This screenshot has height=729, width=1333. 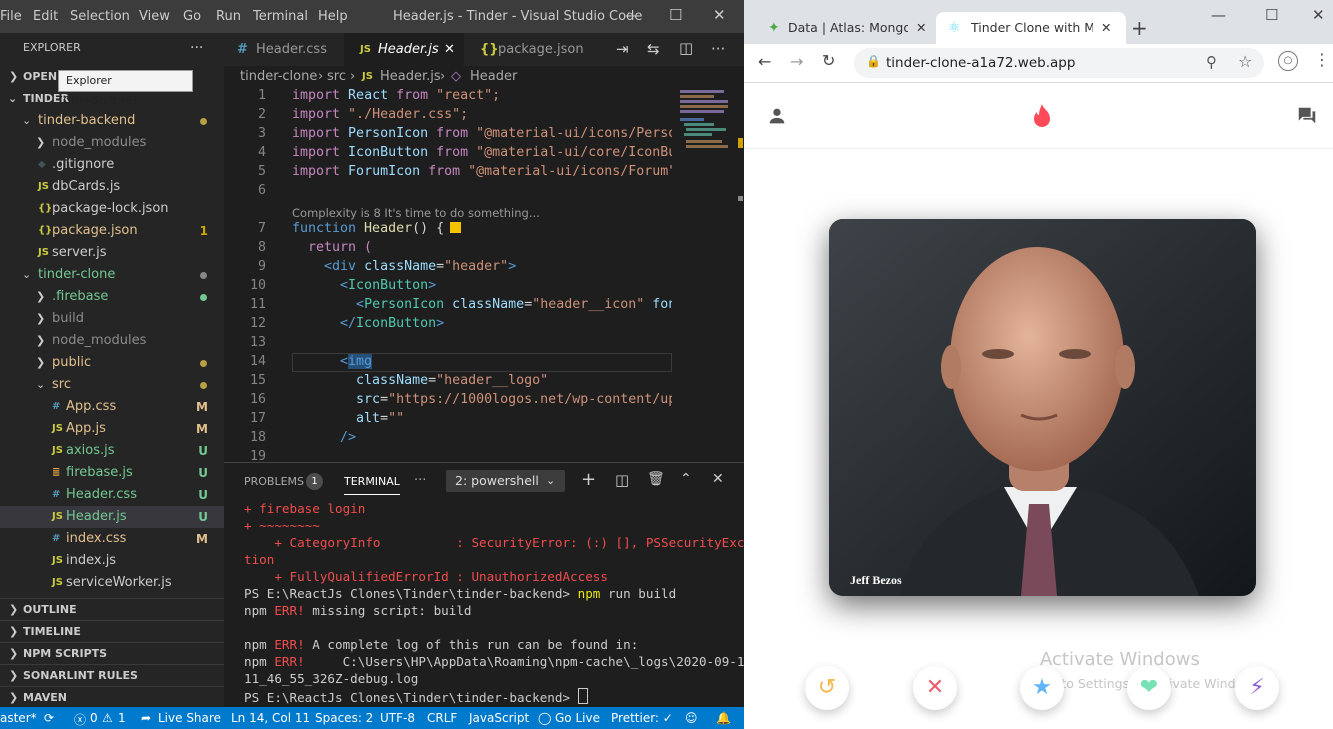 What do you see at coordinates (828, 60) in the screenshot?
I see `reload-icon: ↻` at bounding box center [828, 60].